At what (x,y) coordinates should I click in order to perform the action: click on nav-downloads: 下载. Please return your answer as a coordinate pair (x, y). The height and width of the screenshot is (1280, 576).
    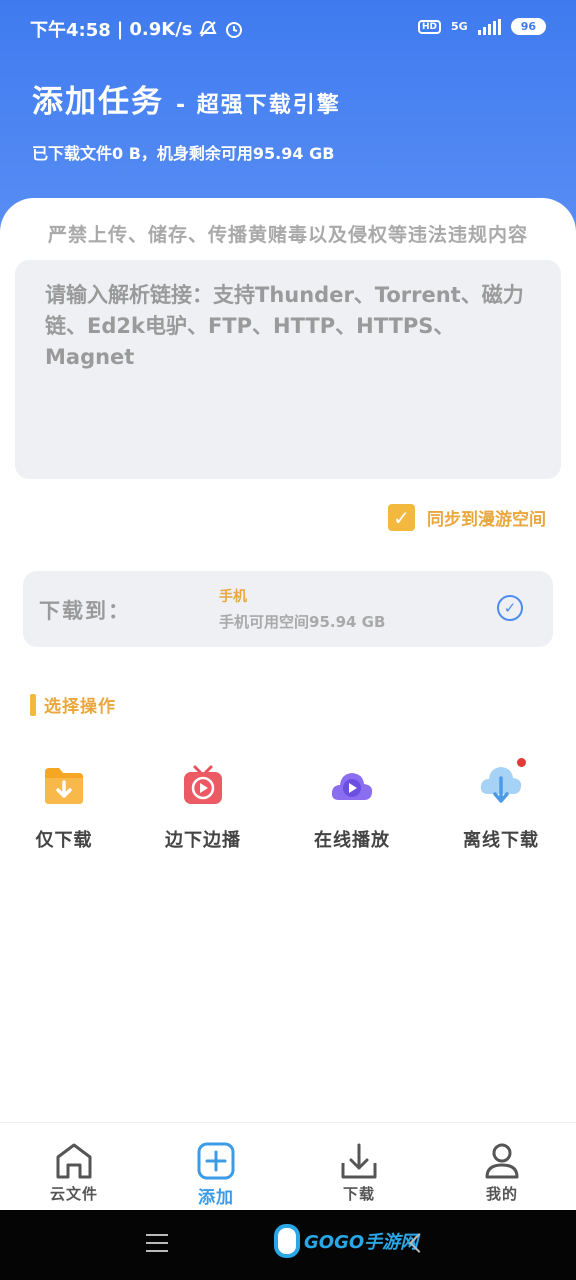
    Looking at the image, I should click on (359, 1172).